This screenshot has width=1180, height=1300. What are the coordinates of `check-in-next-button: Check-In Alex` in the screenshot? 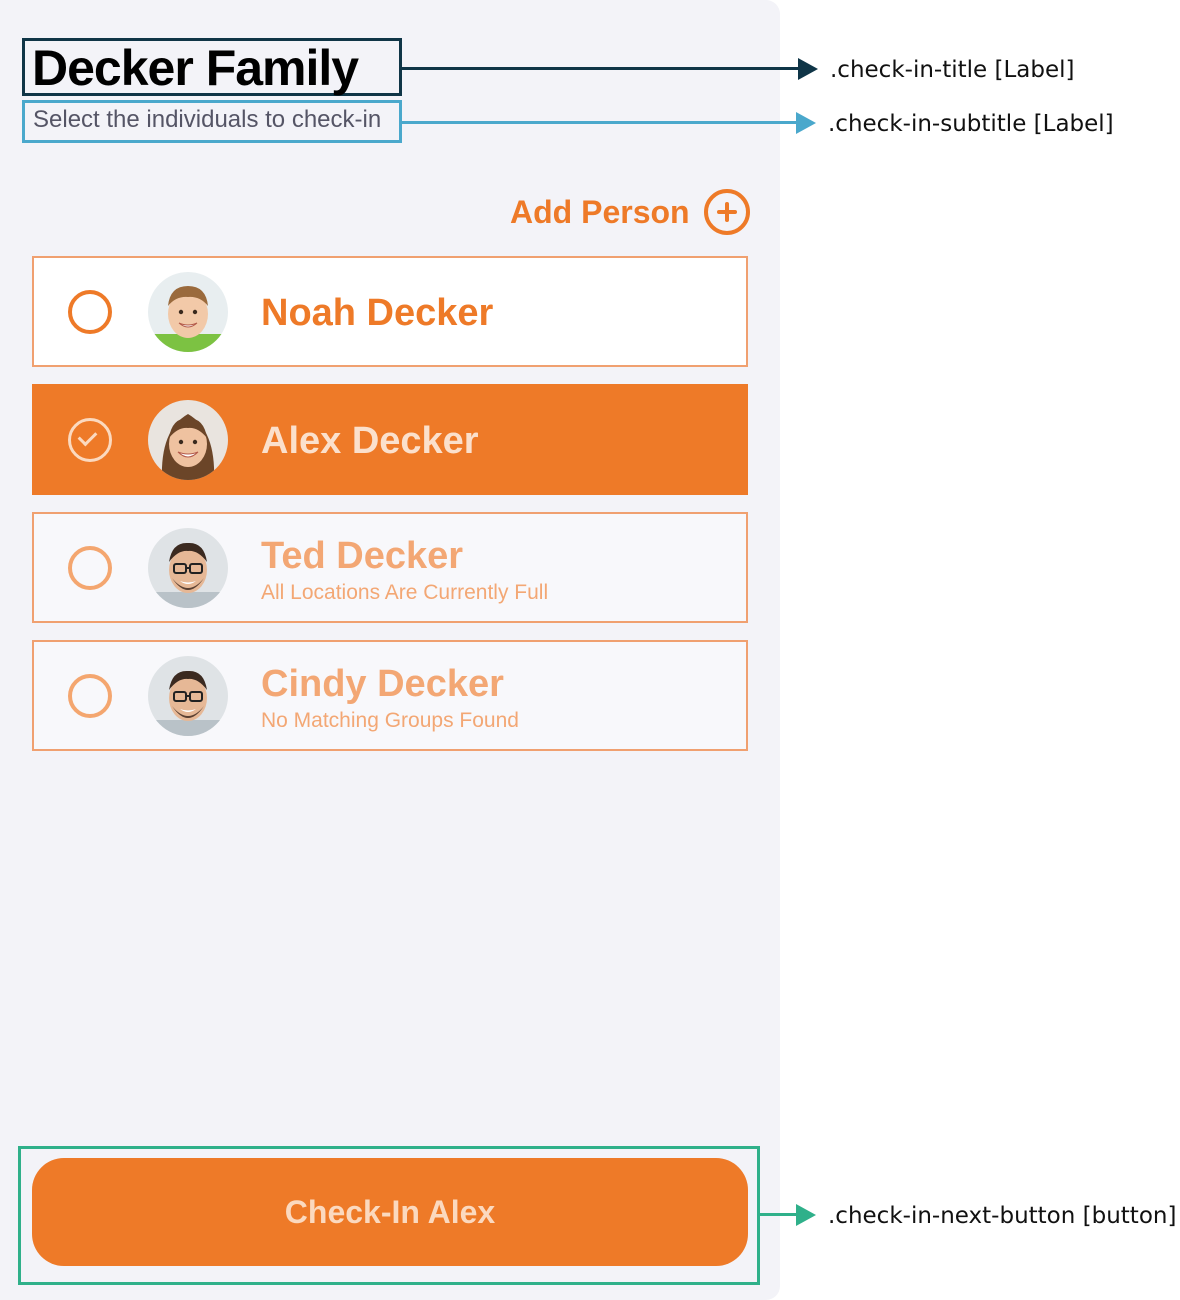 It's located at (390, 1212).